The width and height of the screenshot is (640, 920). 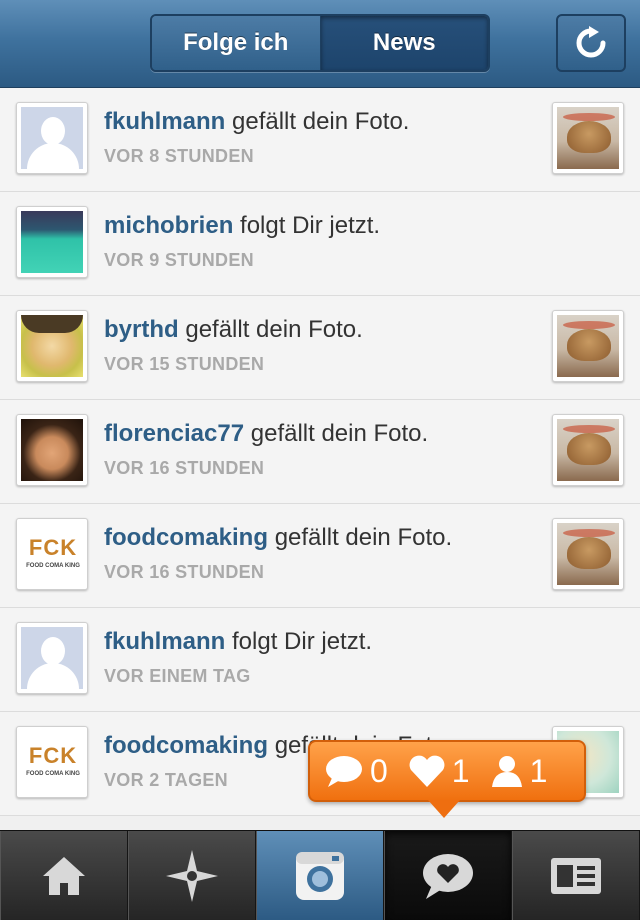 I want to click on feed-segmented-control: Folge ich News, so click(x=320, y=43).